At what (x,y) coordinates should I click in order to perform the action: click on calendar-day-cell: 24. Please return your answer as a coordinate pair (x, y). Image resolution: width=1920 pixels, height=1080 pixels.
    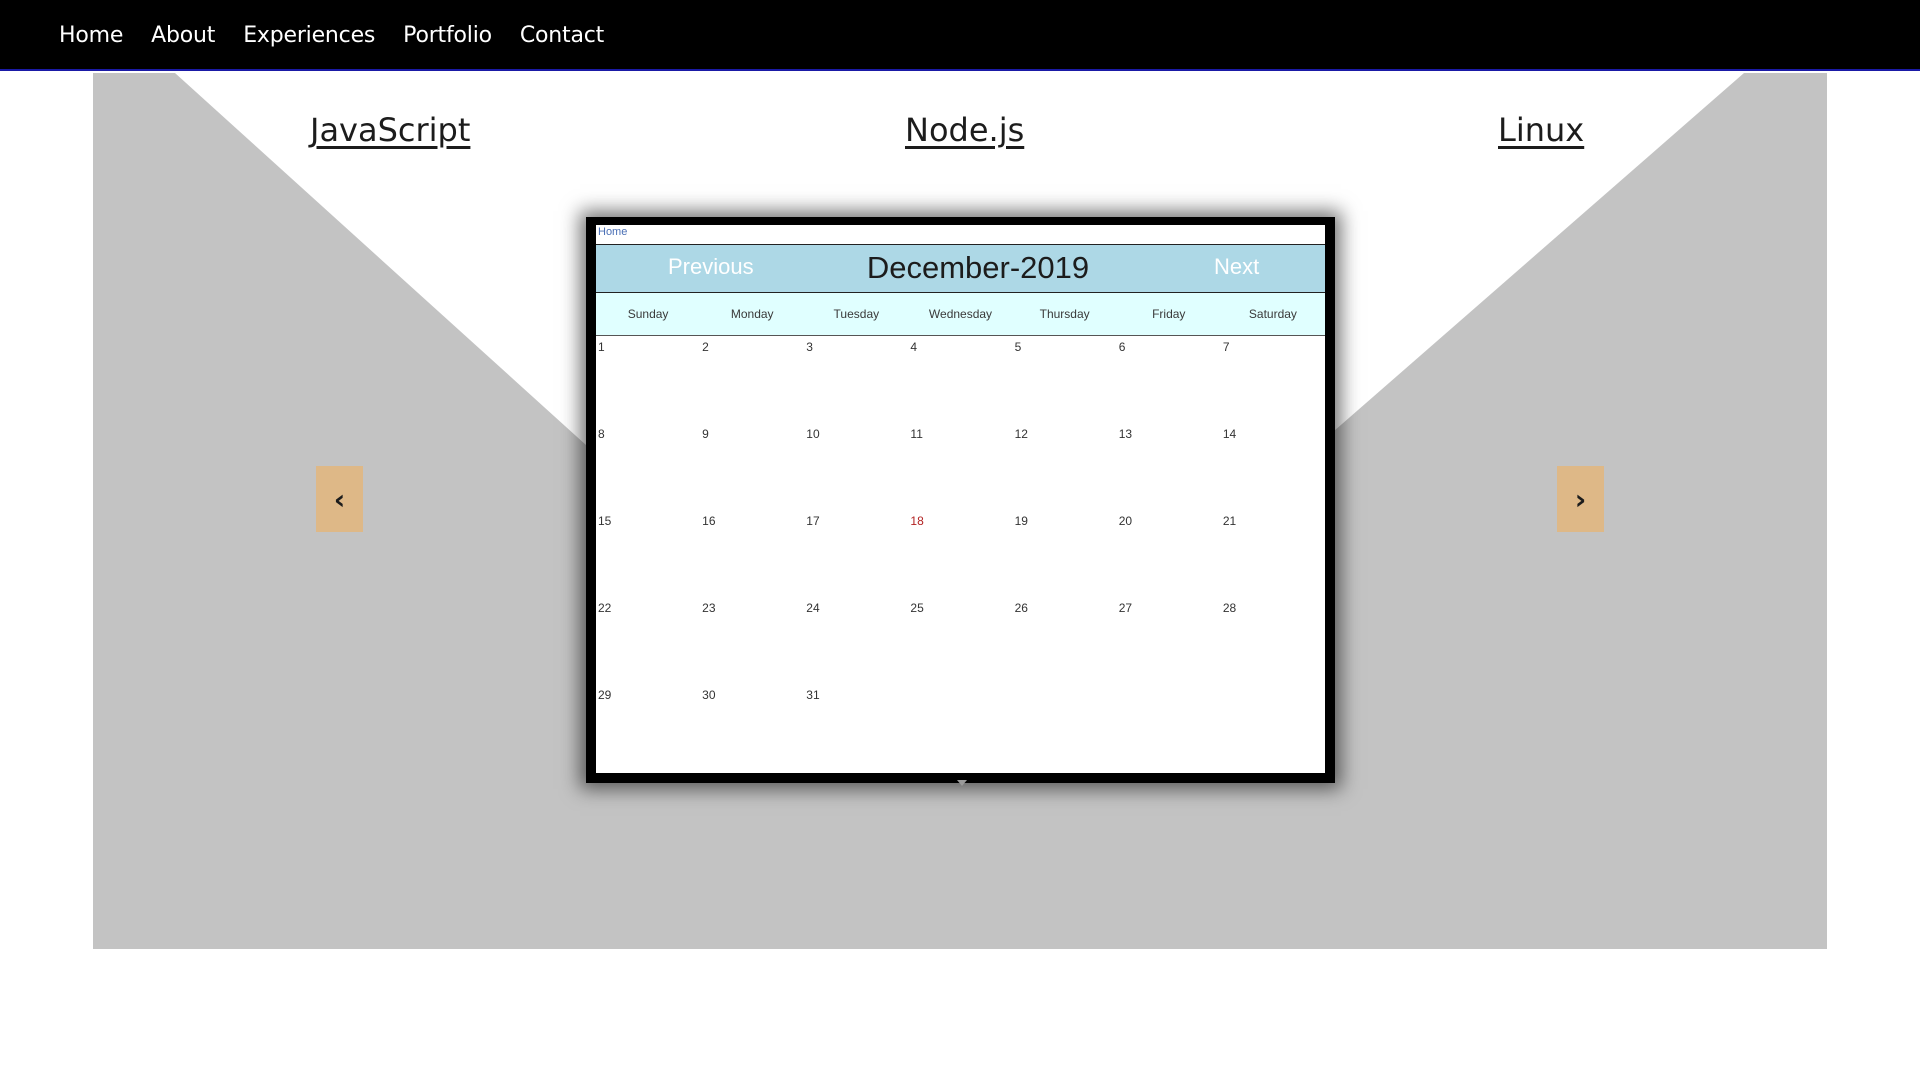
    Looking at the image, I should click on (856, 640).